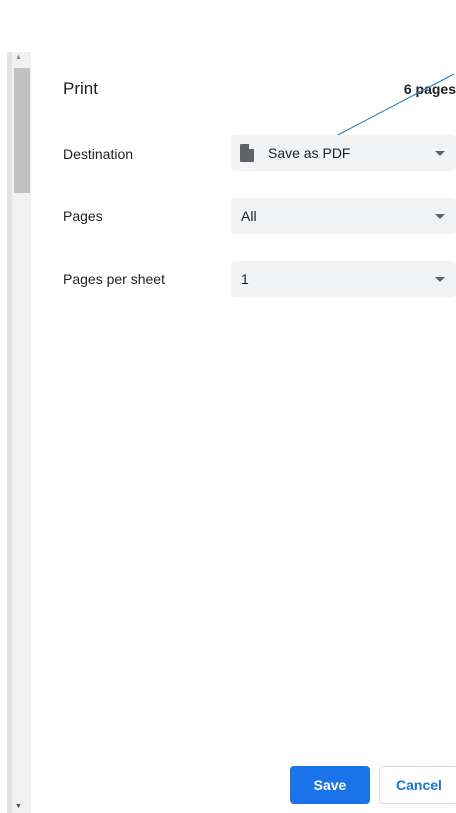  What do you see at coordinates (343, 216) in the screenshot?
I see `pages-select: All` at bounding box center [343, 216].